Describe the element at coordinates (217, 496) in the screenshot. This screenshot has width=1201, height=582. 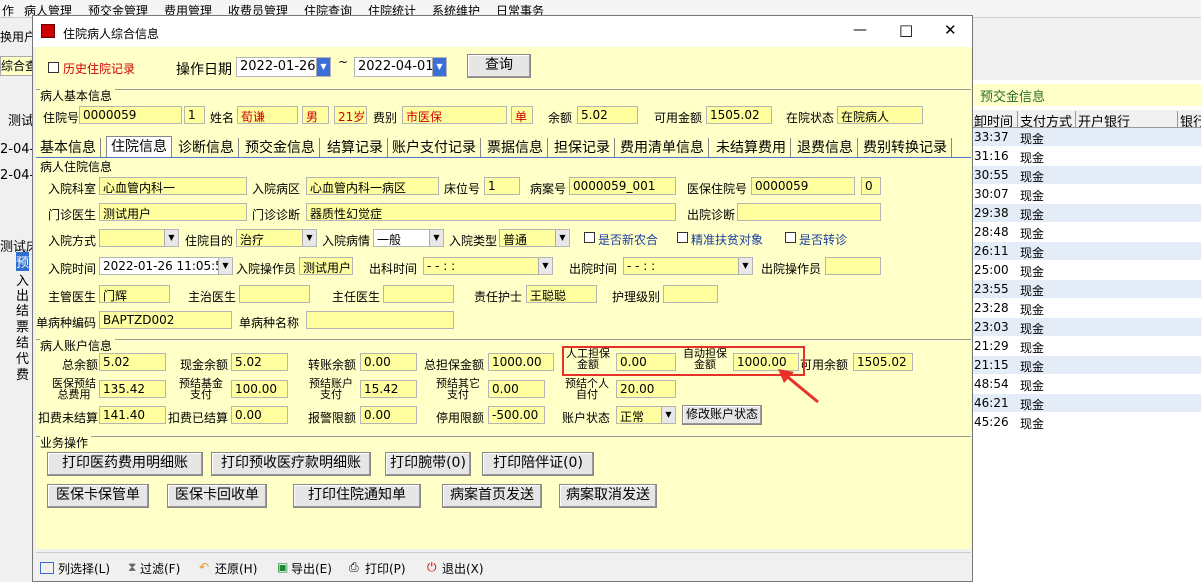
I see `card-return-button: 医保卡回收单` at that location.